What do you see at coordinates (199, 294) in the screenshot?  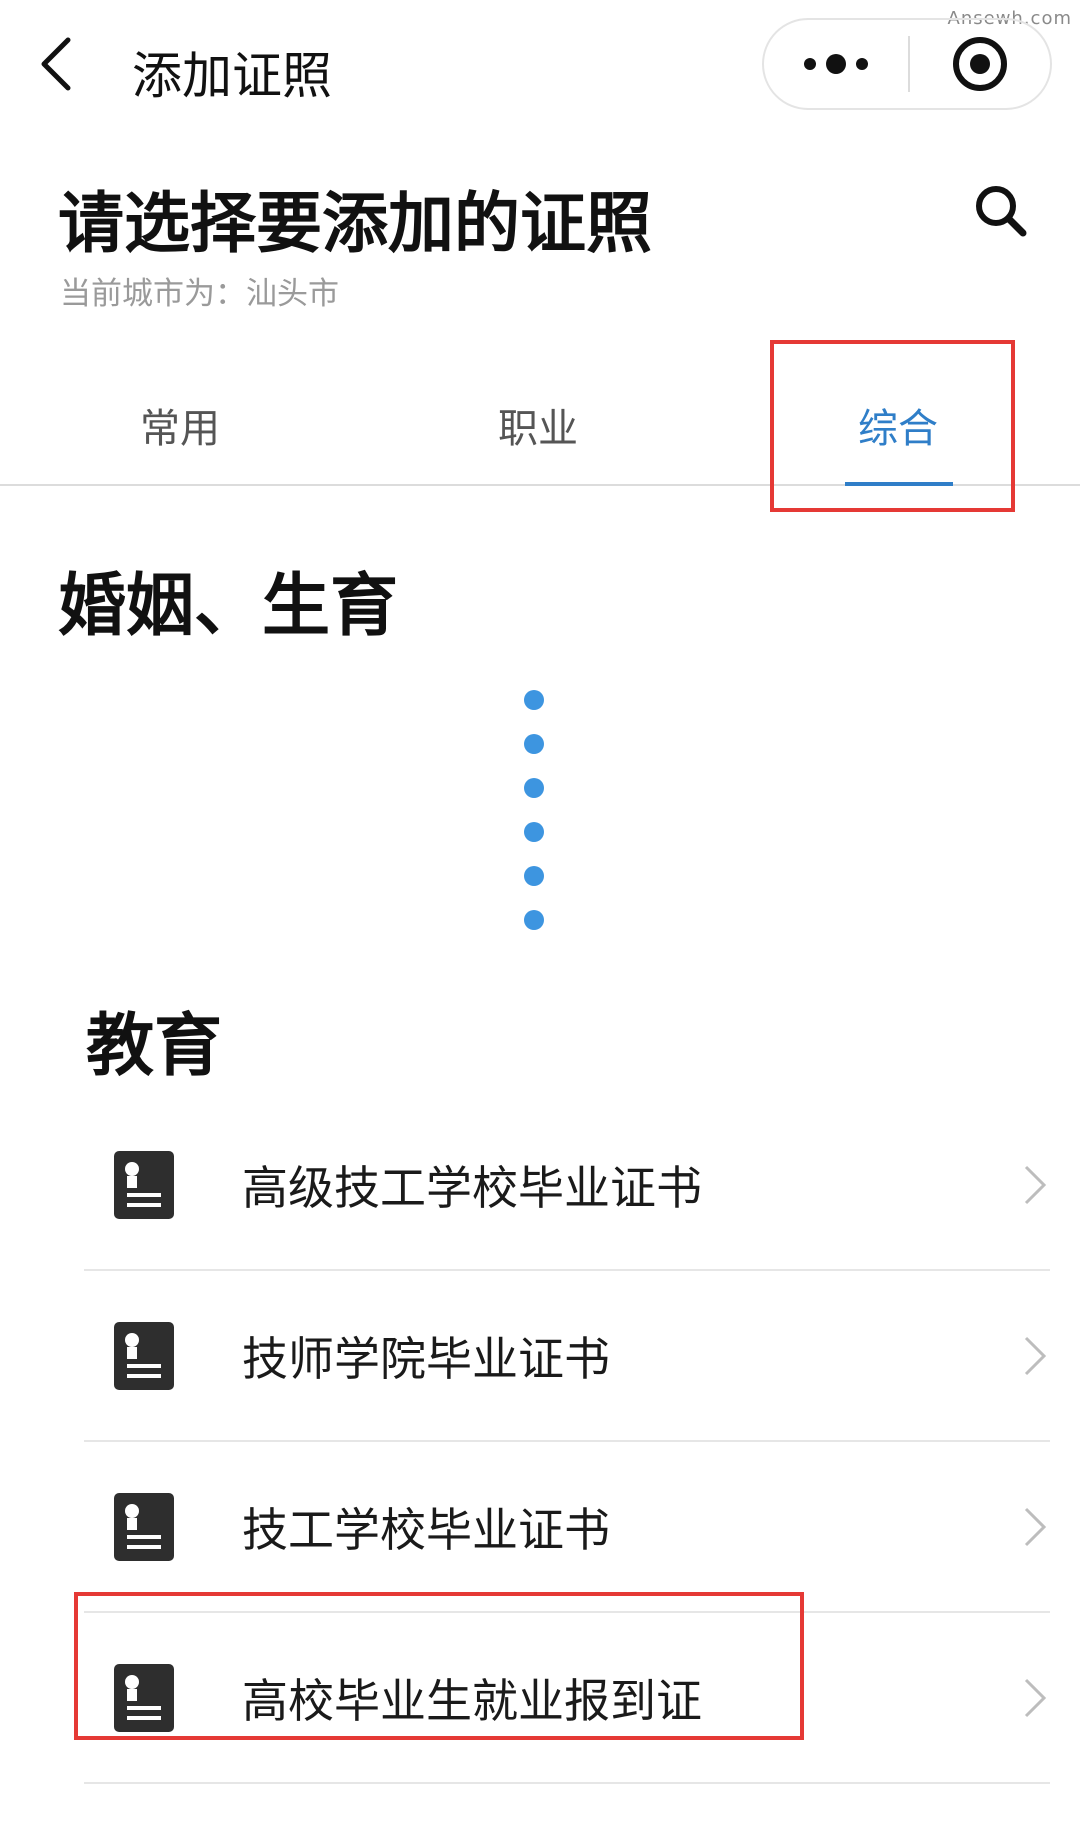 I see `current-city: 当前城市为：汕头市` at bounding box center [199, 294].